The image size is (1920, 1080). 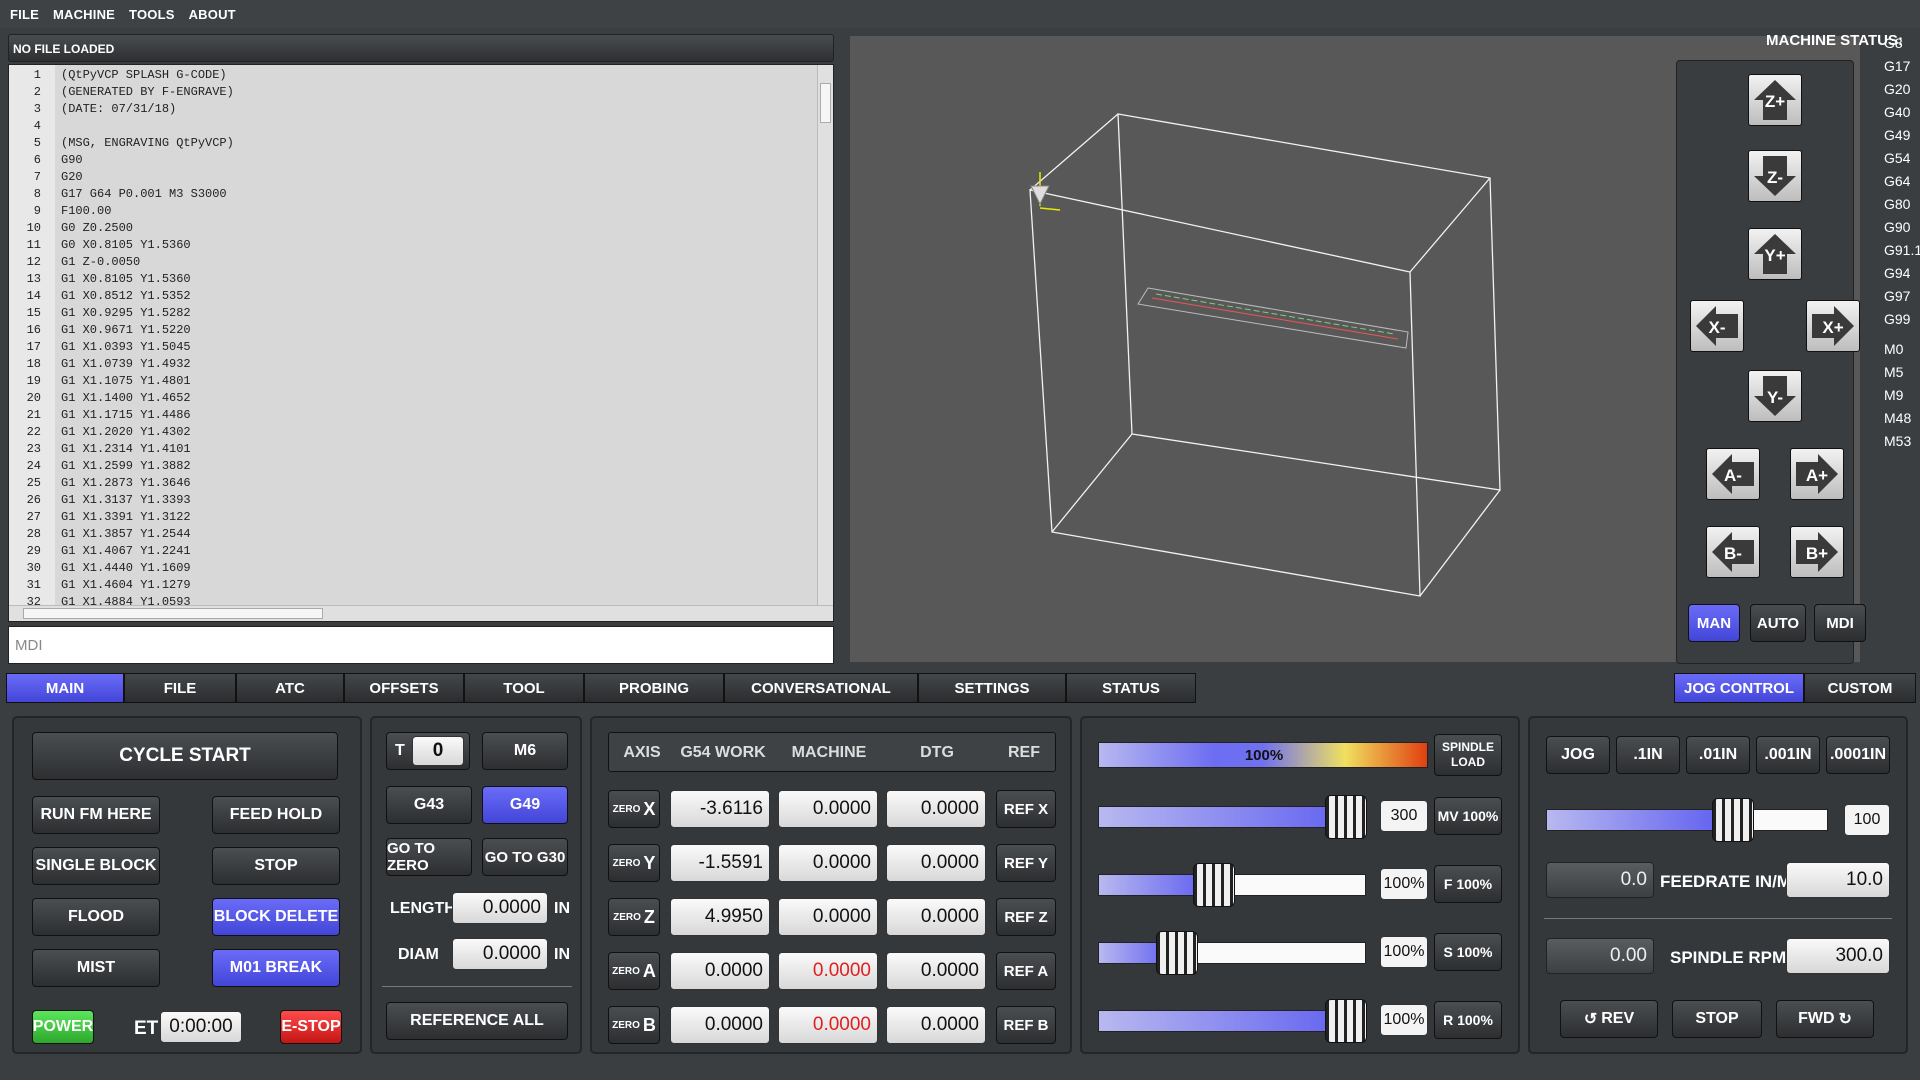 I want to click on go-to-zero-button: GO TO ZERO, so click(x=429, y=857).